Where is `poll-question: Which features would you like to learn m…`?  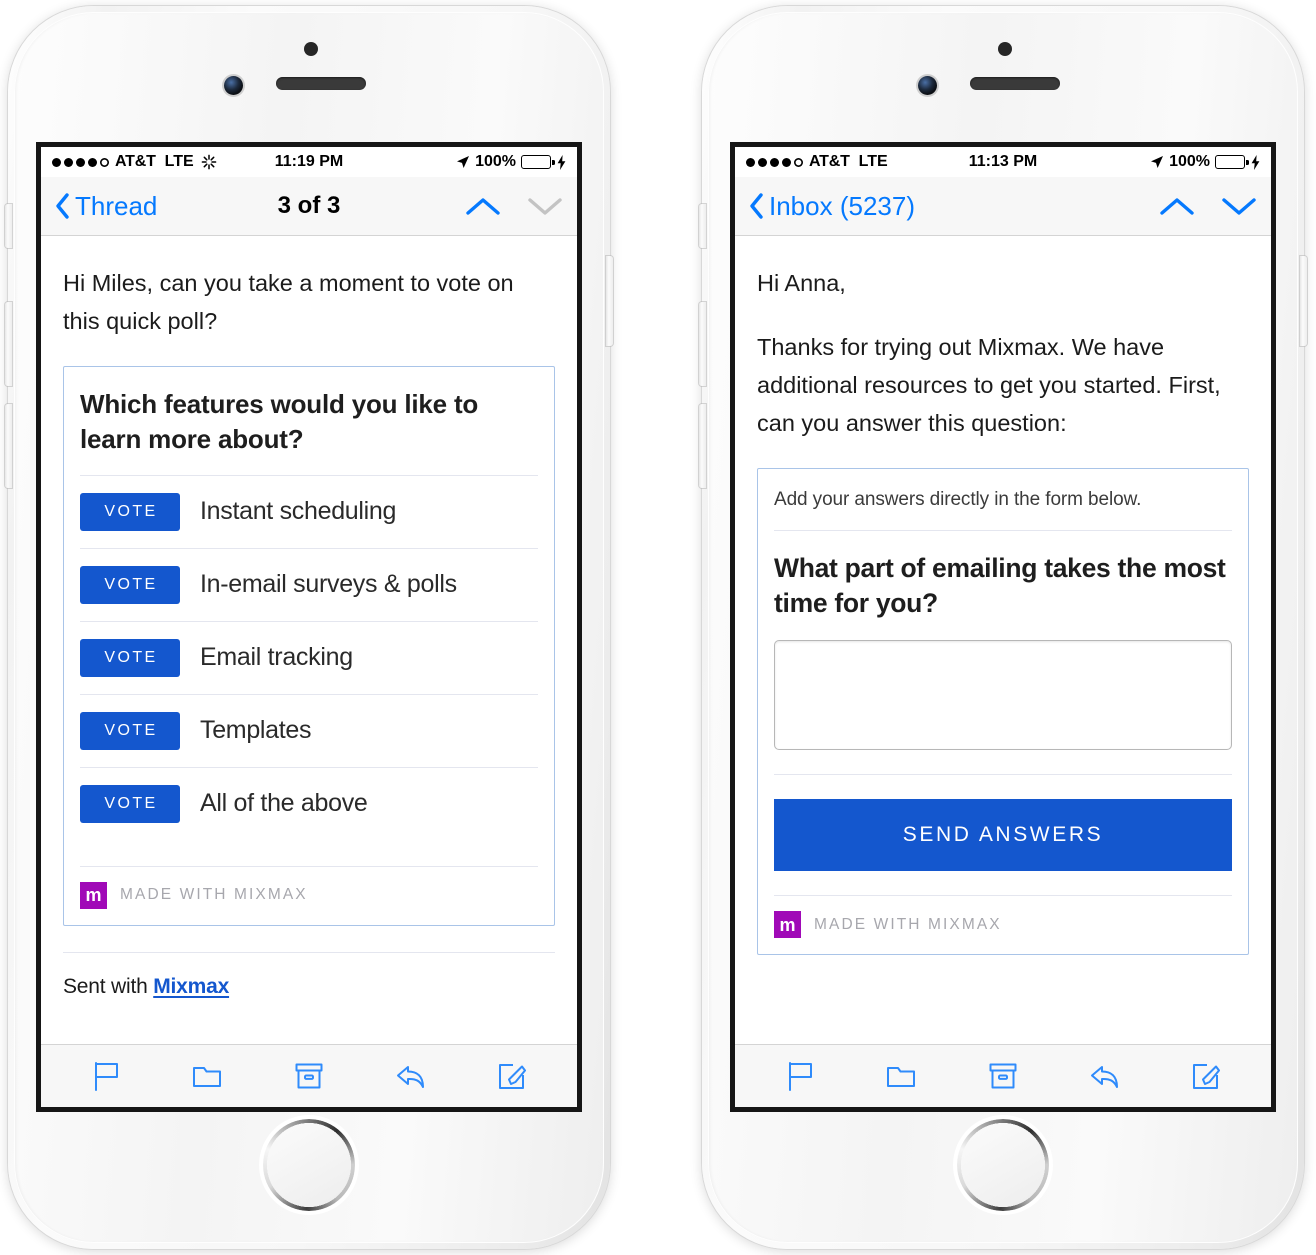
poll-question: Which features would you like to learn m… is located at coordinates (279, 421).